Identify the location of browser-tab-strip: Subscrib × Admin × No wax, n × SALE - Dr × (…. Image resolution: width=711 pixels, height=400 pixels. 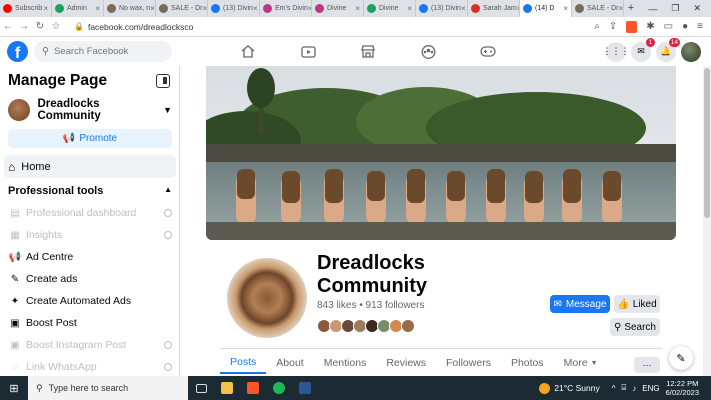
(355, 8).